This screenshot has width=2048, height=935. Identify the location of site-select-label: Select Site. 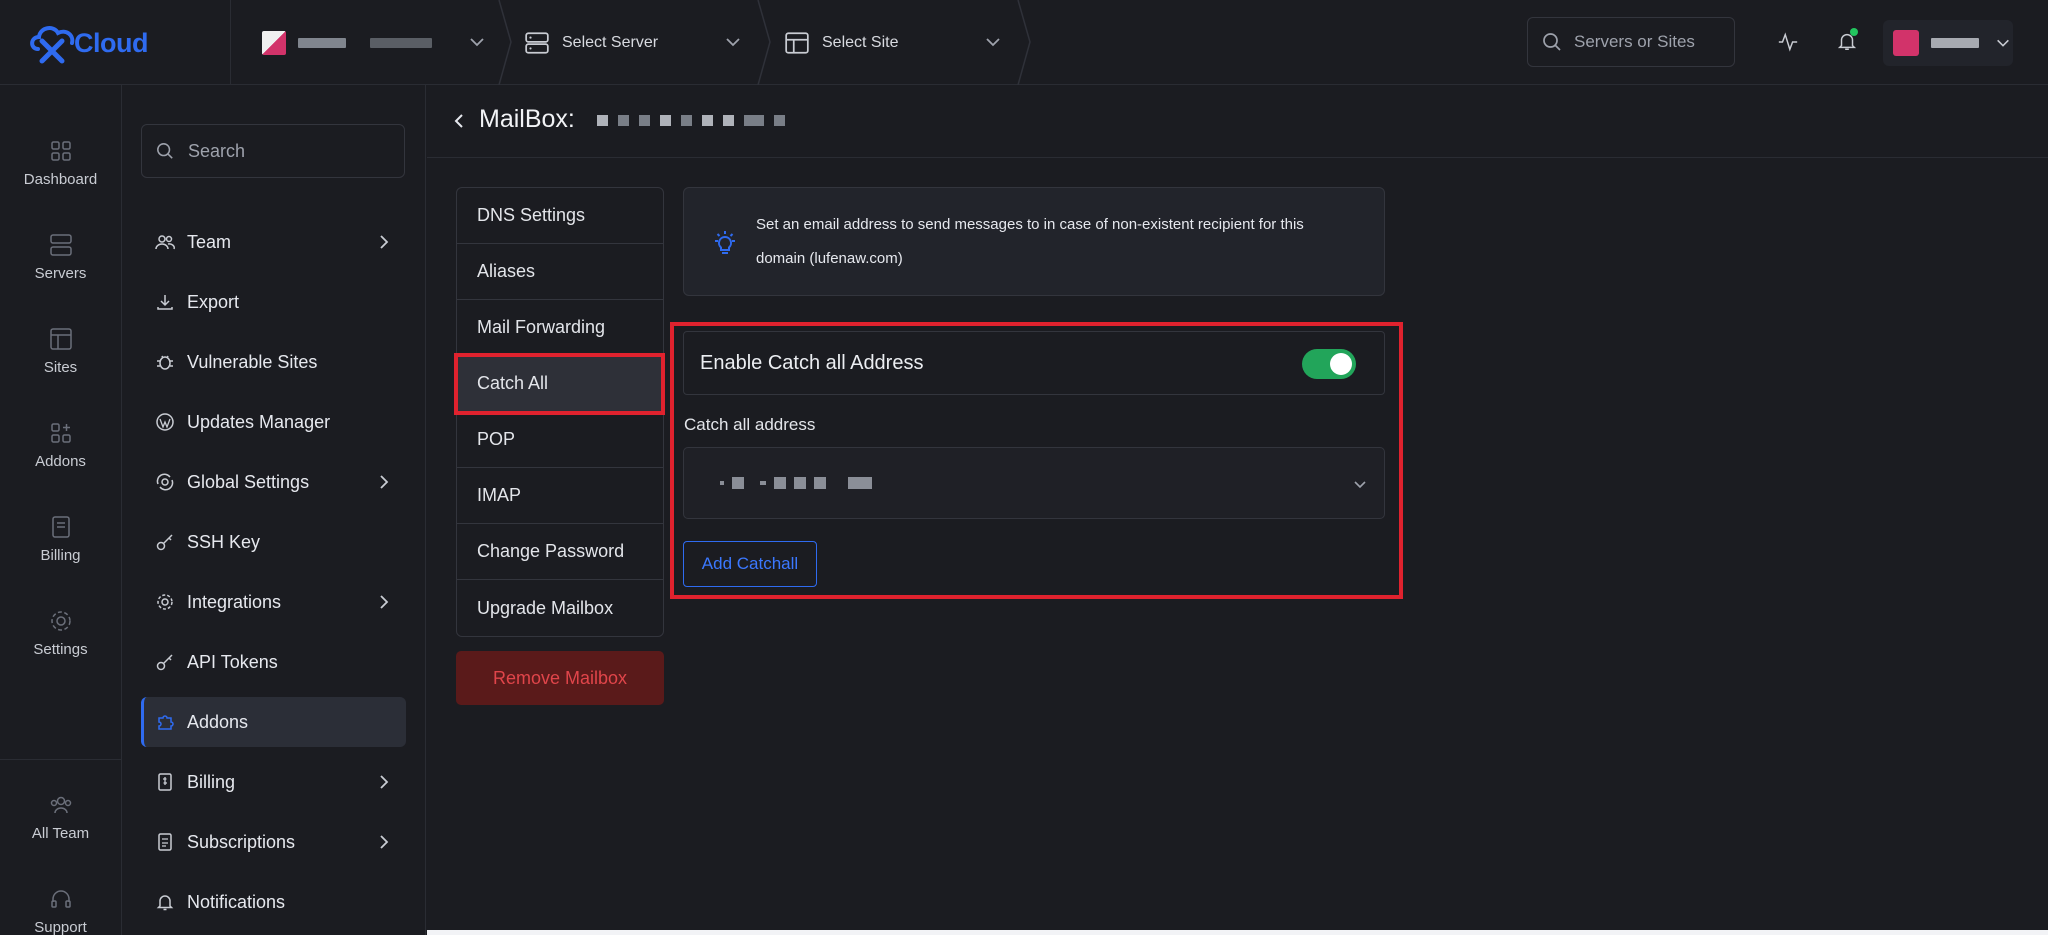
(860, 42).